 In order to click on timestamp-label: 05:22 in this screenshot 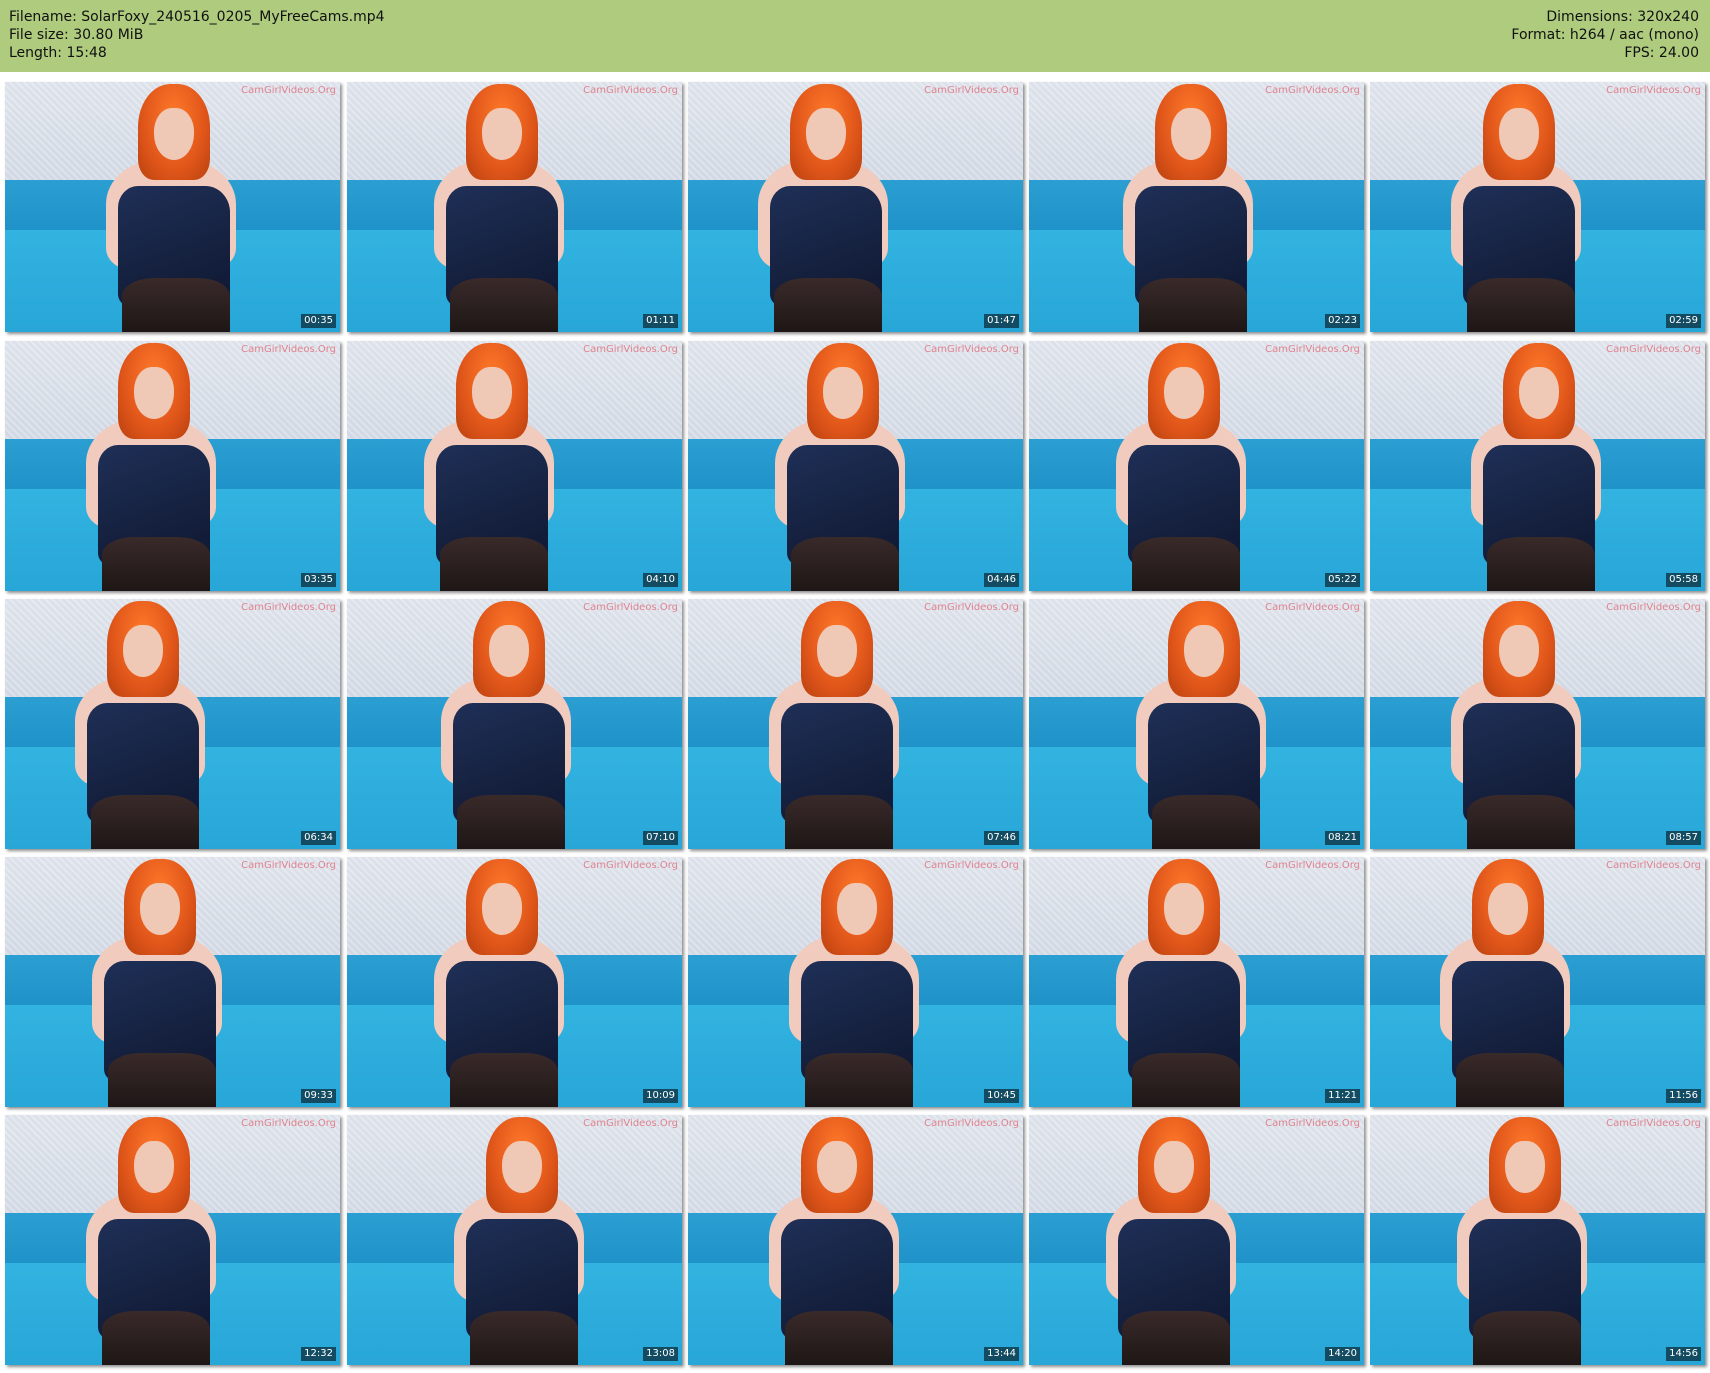, I will do `click(1342, 580)`.